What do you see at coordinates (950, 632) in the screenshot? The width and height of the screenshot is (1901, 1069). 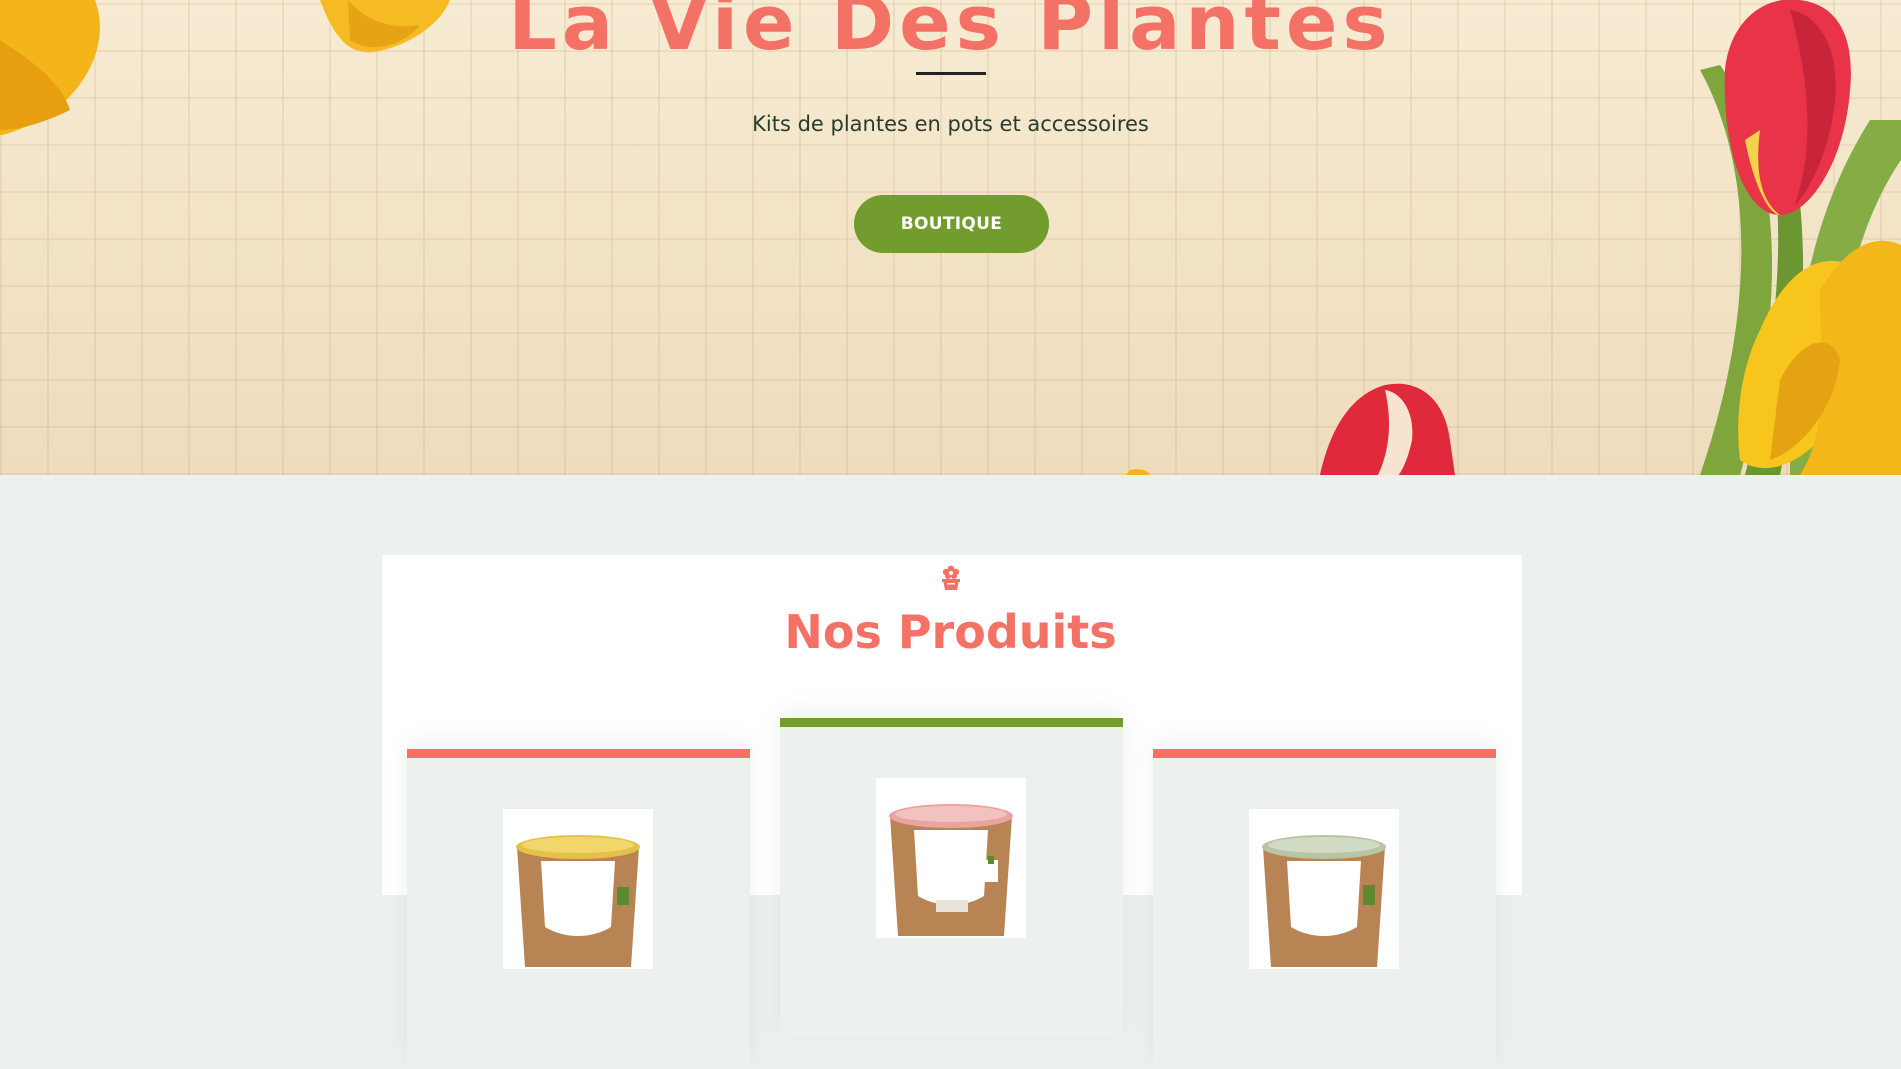 I see `products-section-title: Nos Produits` at bounding box center [950, 632].